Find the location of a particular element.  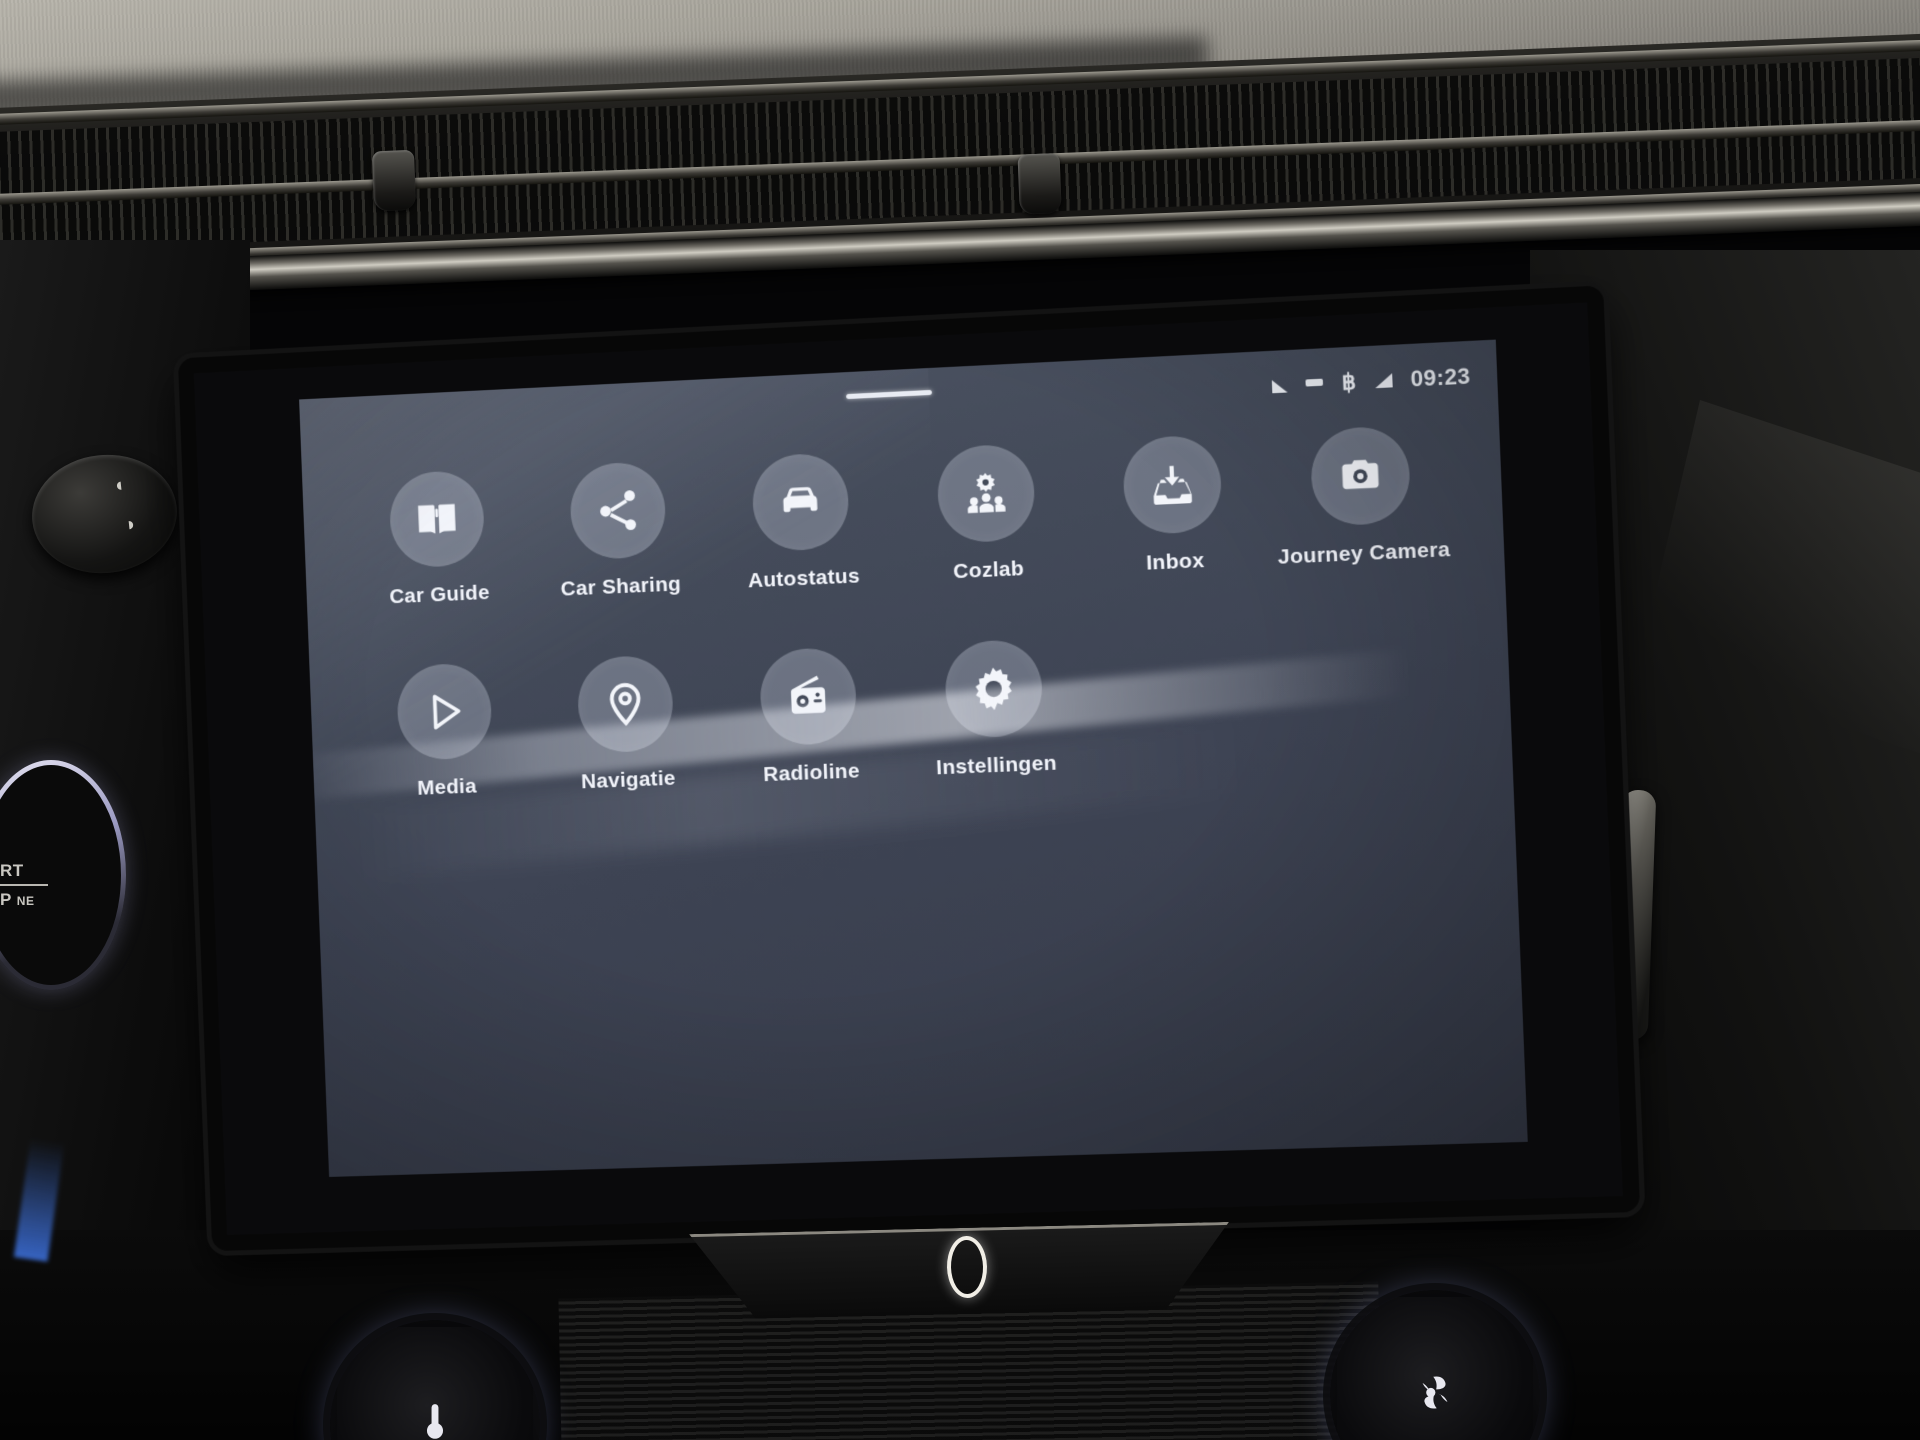

play-icon is located at coordinates (444, 711).